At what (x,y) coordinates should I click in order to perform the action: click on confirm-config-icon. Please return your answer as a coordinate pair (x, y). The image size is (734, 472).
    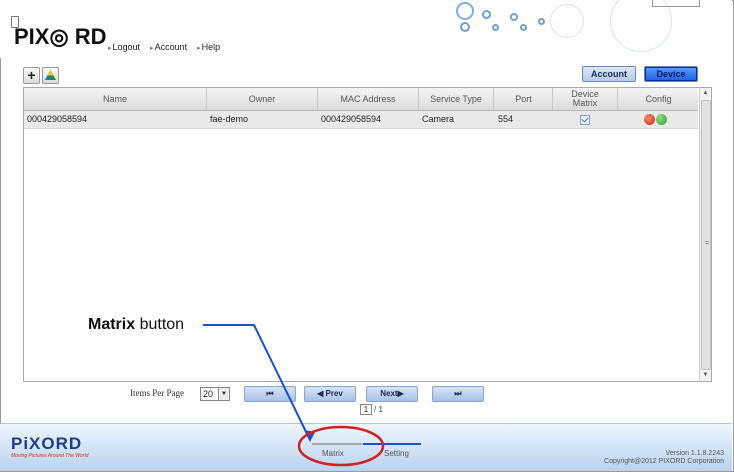
    Looking at the image, I should click on (661, 120).